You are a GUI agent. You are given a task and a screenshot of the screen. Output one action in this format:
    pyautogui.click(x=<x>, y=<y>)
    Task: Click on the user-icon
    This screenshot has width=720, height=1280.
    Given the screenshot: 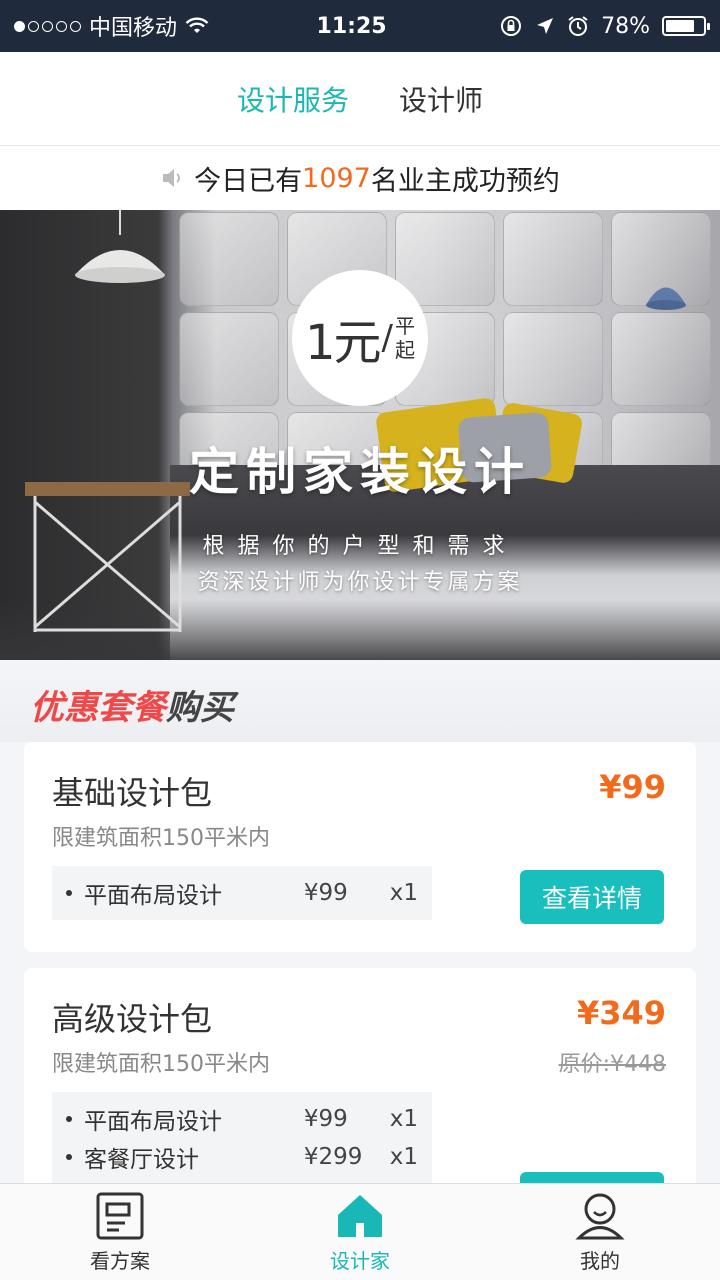 What is the action you would take?
    pyautogui.click(x=600, y=1216)
    